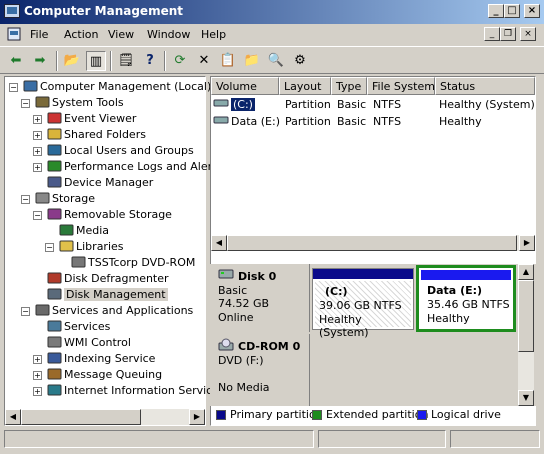 This screenshot has height=454, width=544. I want to click on properties-sheet-icon: 📋, so click(228, 61).